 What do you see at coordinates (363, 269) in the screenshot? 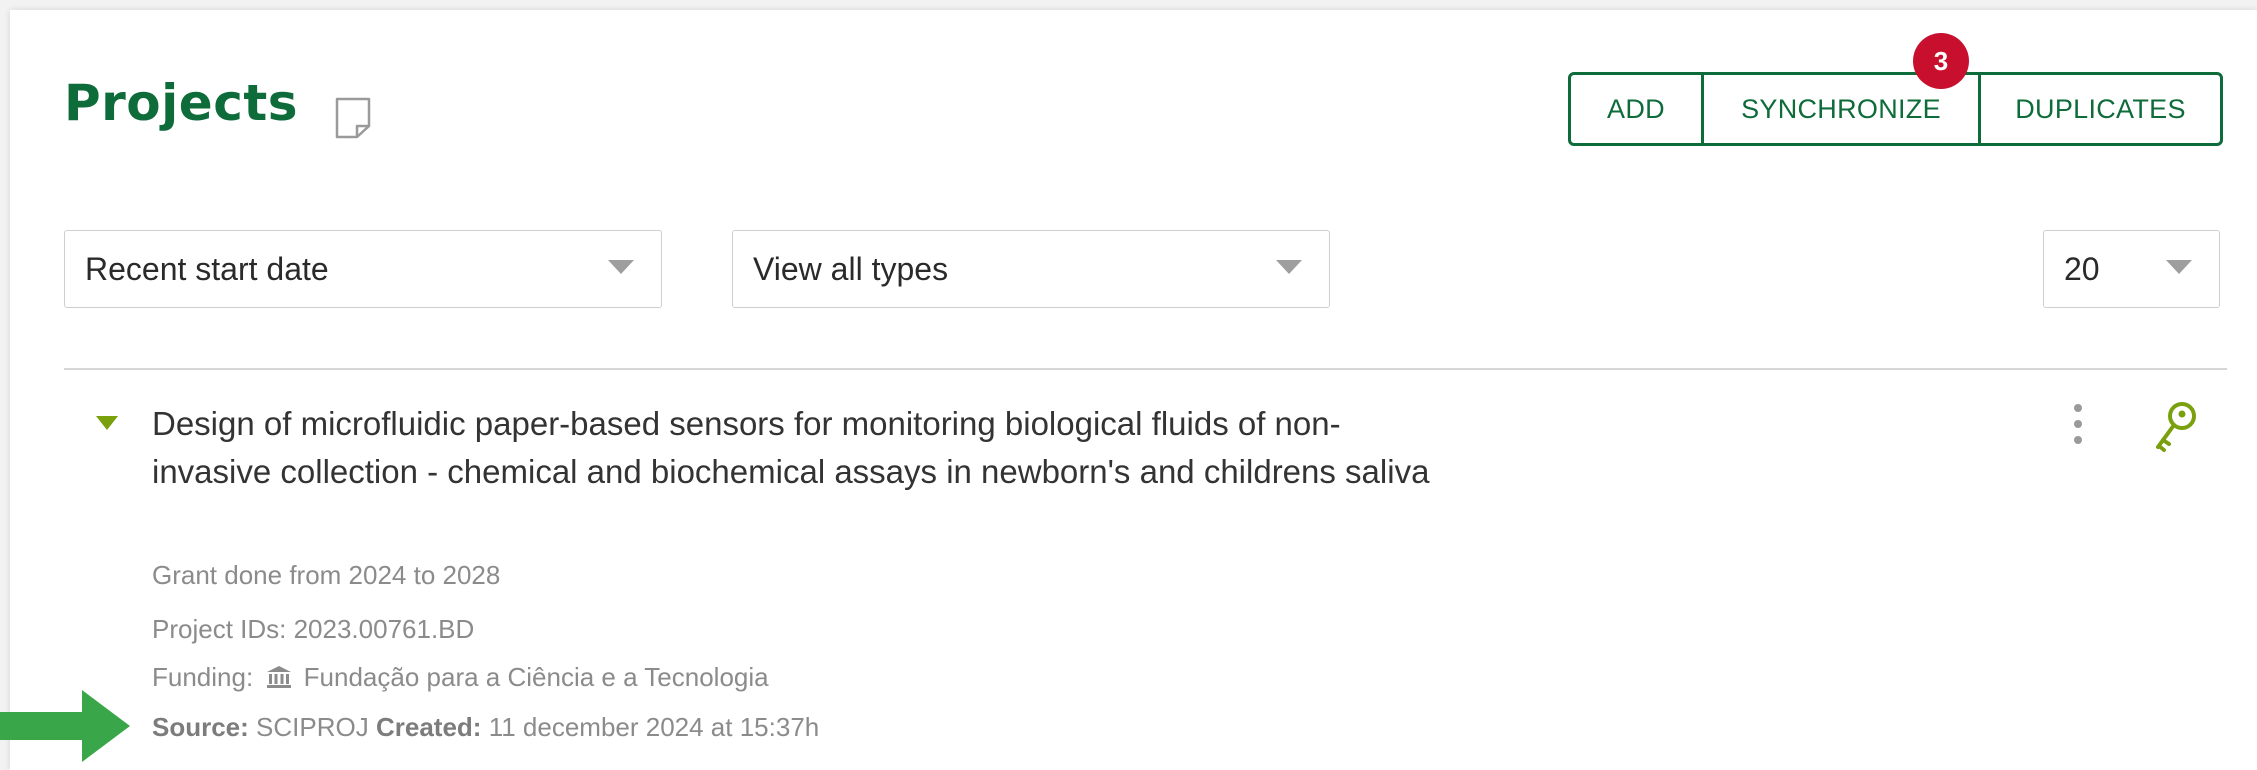
I see `sort-select: Recent start date` at bounding box center [363, 269].